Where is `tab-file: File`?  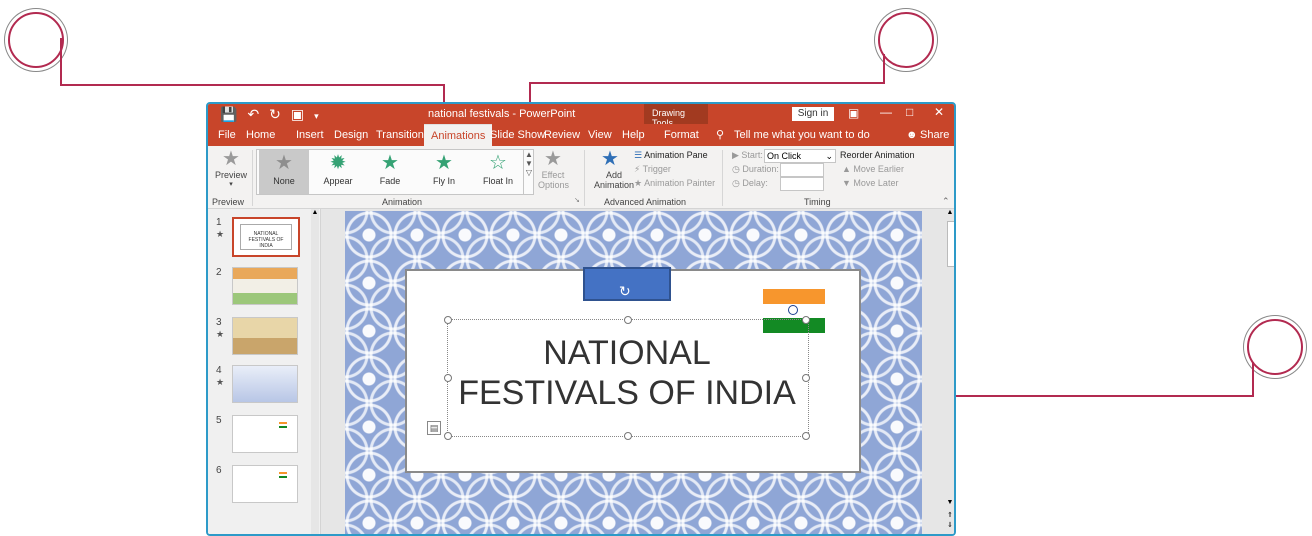 tab-file: File is located at coordinates (227, 135).